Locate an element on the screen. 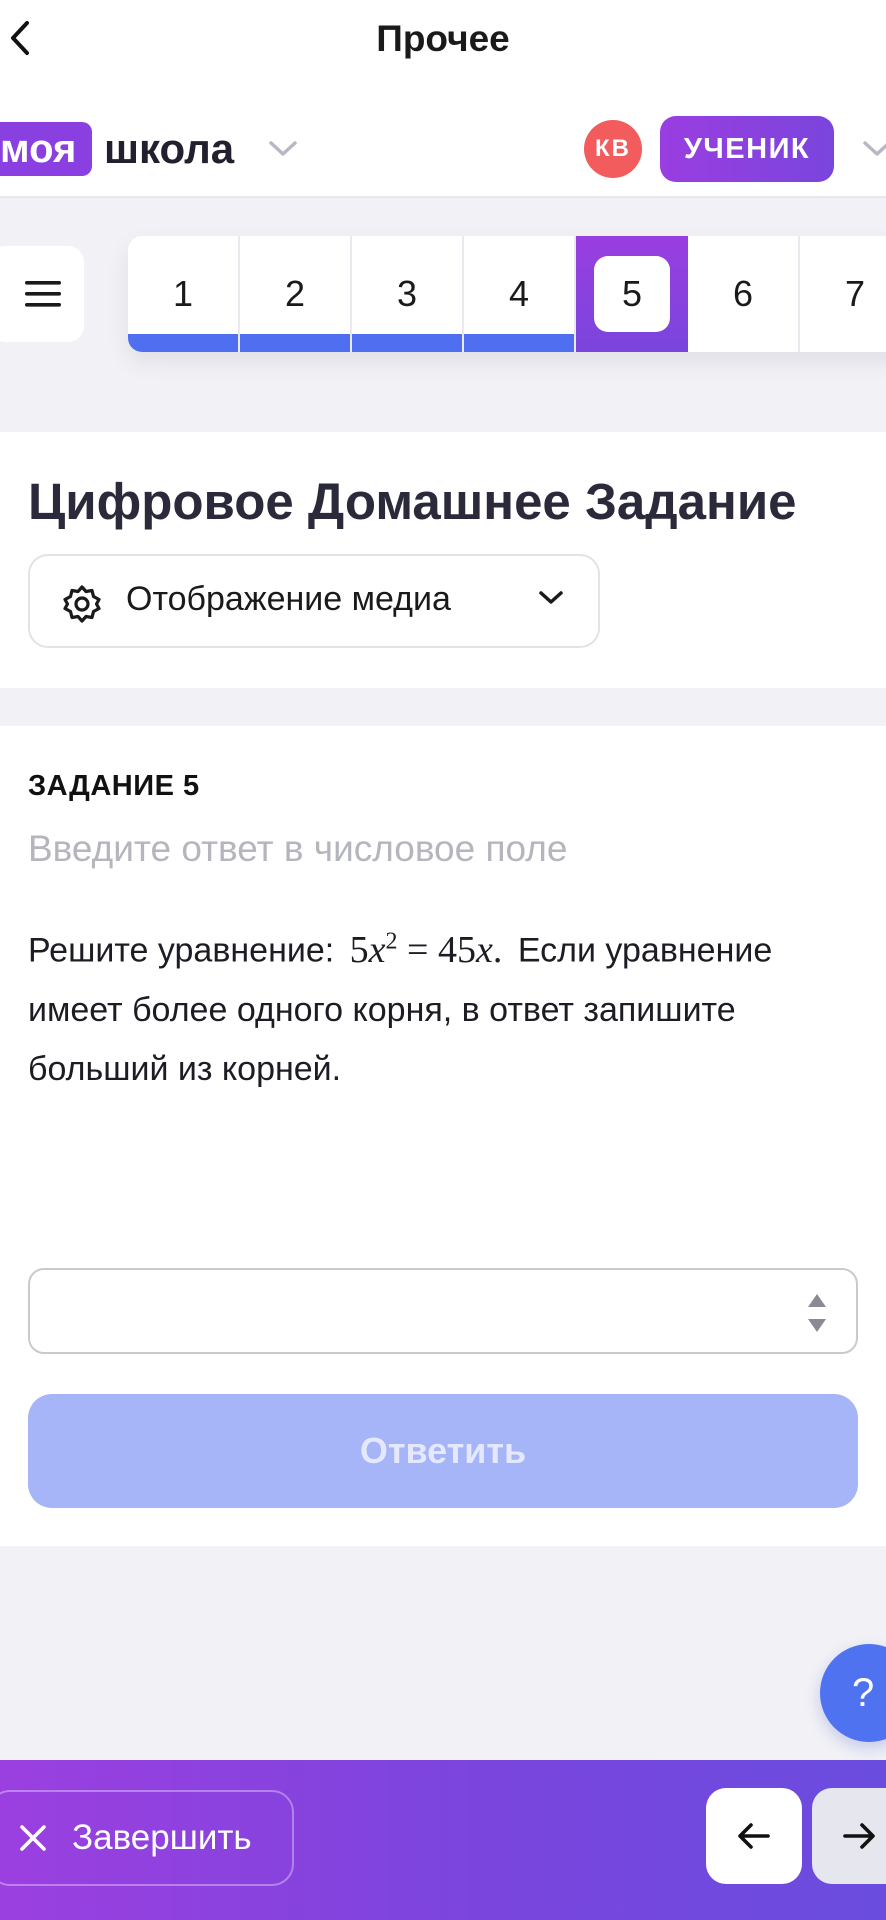 Image resolution: width=886 pixels, height=1920 pixels. task-tab-number: 2 is located at coordinates (295, 293).